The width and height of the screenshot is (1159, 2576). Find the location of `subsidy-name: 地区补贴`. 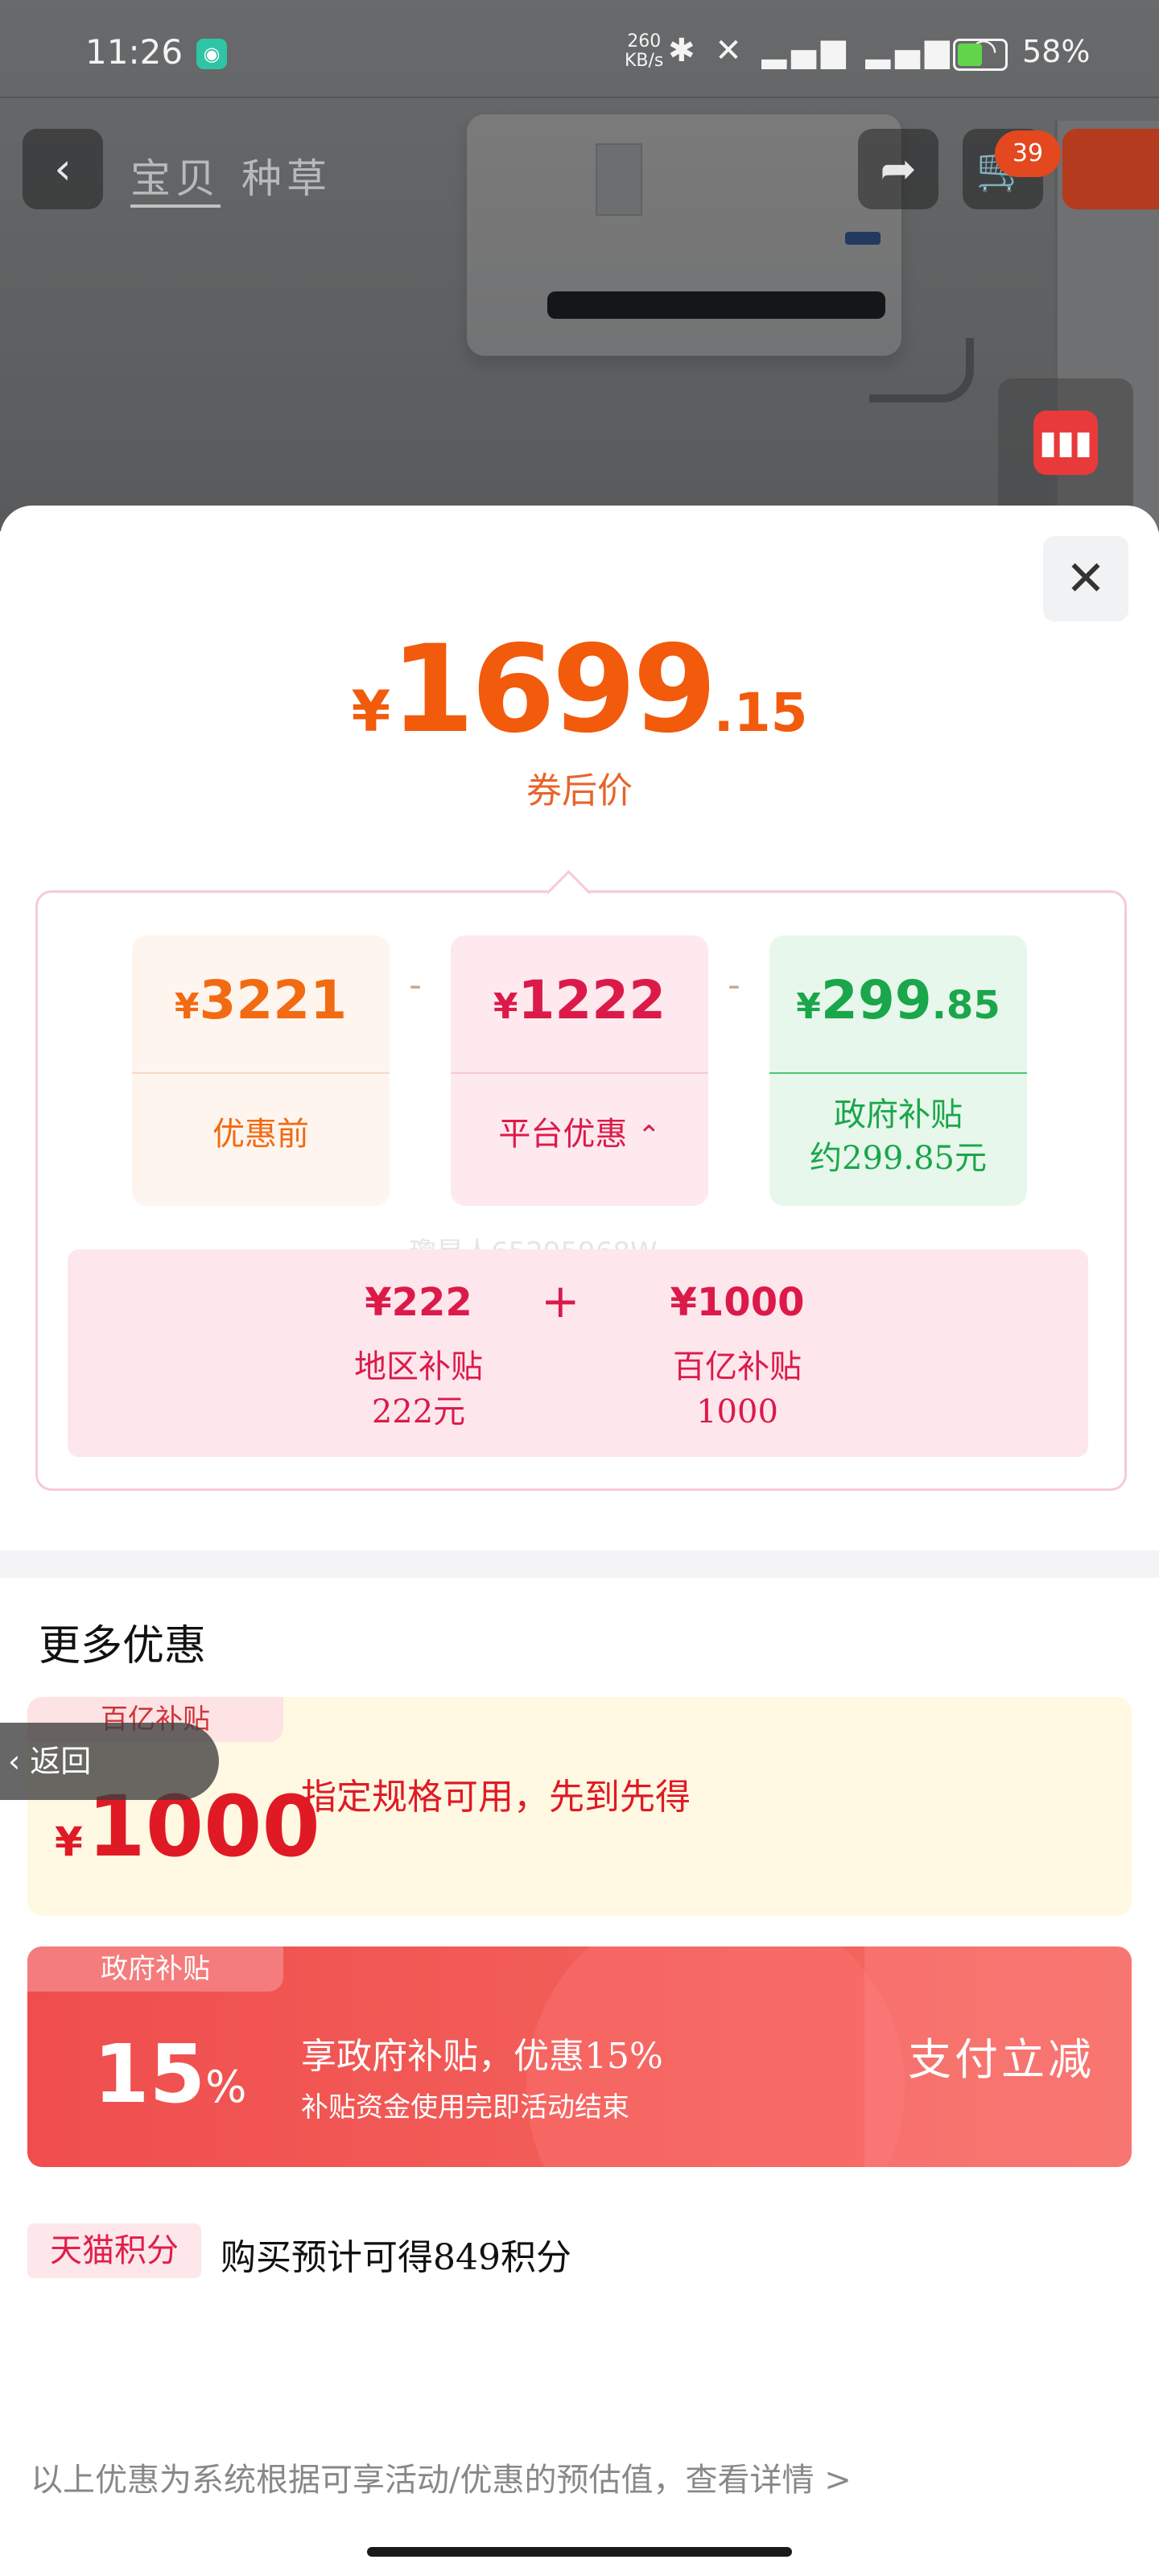

subsidy-name: 地区补贴 is located at coordinates (419, 1366).